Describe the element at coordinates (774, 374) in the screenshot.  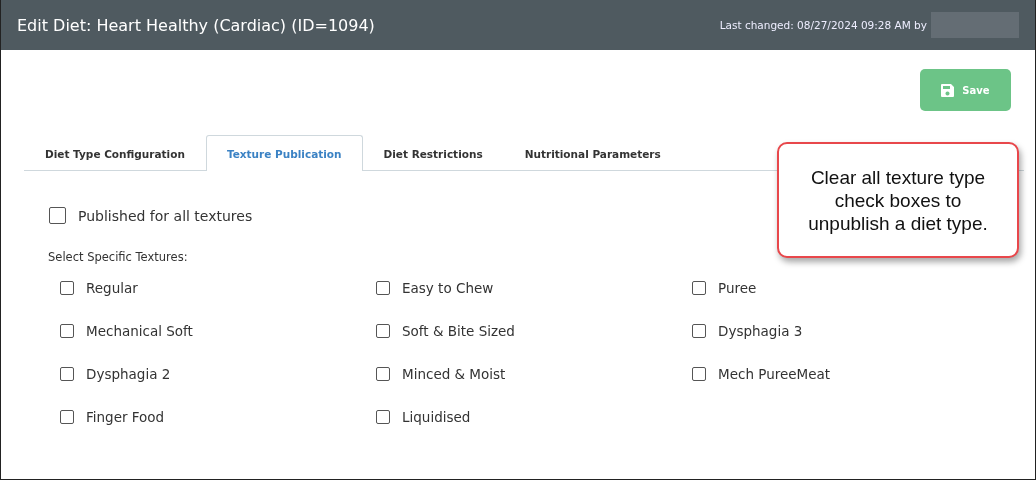
I see `checkbox-label: Mech PureeMeat` at that location.